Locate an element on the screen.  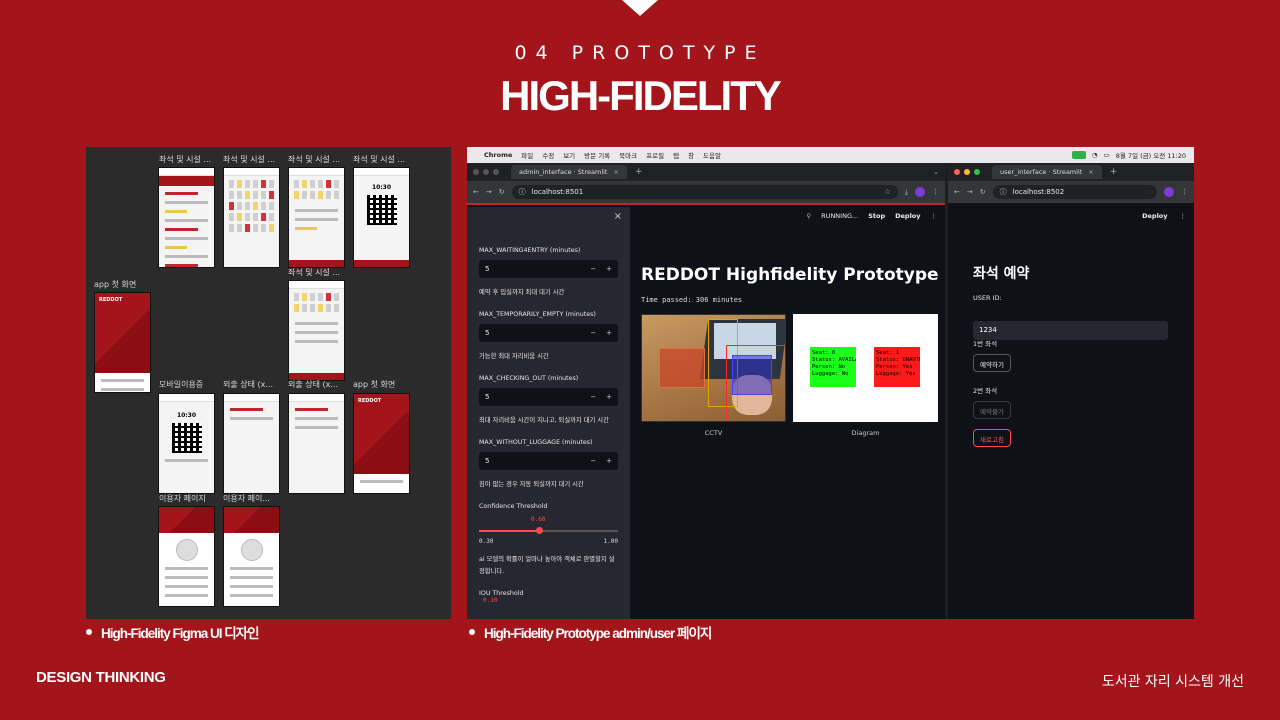
frame-app-home: REDDOT is located at coordinates (122, 342).